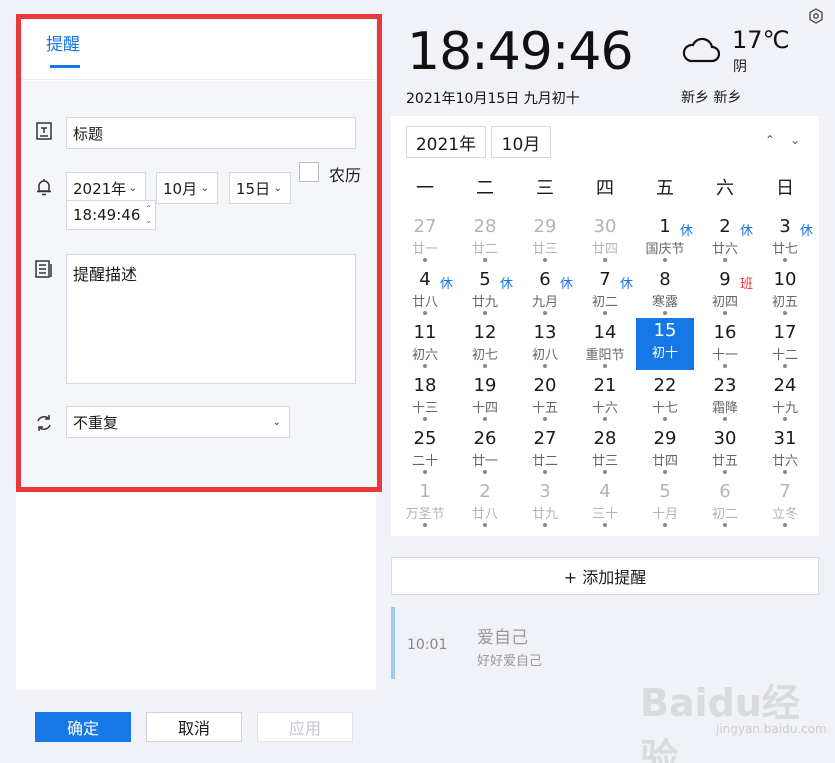  What do you see at coordinates (425, 345) in the screenshot?
I see `calendar-day: 11 初六` at bounding box center [425, 345].